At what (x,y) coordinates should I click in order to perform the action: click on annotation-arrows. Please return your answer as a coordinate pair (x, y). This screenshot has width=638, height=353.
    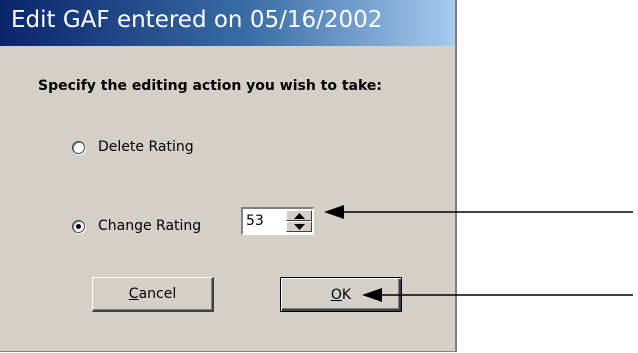
    Looking at the image, I should click on (478, 253).